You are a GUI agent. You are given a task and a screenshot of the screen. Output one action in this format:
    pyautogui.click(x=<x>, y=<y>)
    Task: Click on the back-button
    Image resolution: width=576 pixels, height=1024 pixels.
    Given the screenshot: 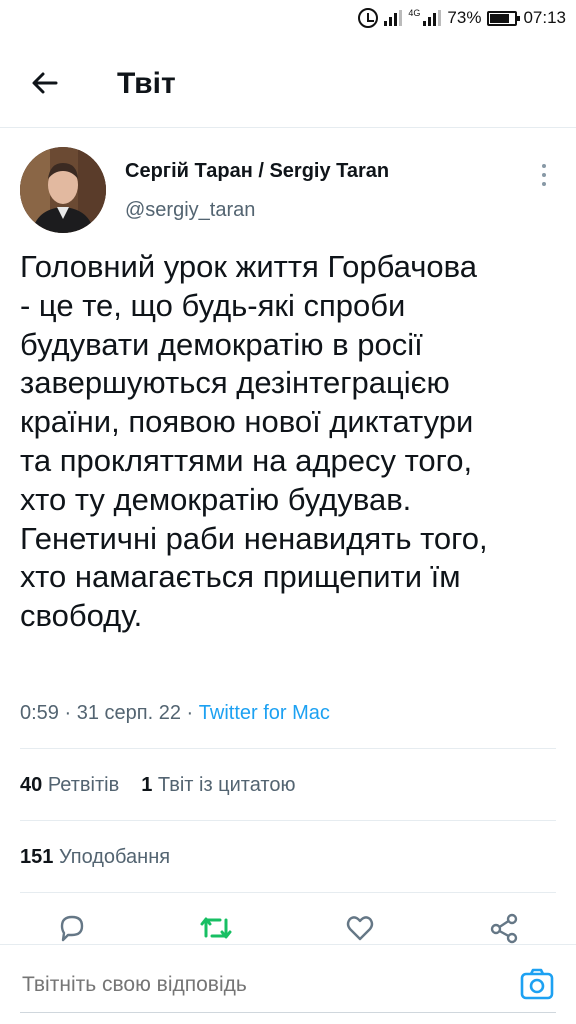 What is the action you would take?
    pyautogui.click(x=46, y=83)
    